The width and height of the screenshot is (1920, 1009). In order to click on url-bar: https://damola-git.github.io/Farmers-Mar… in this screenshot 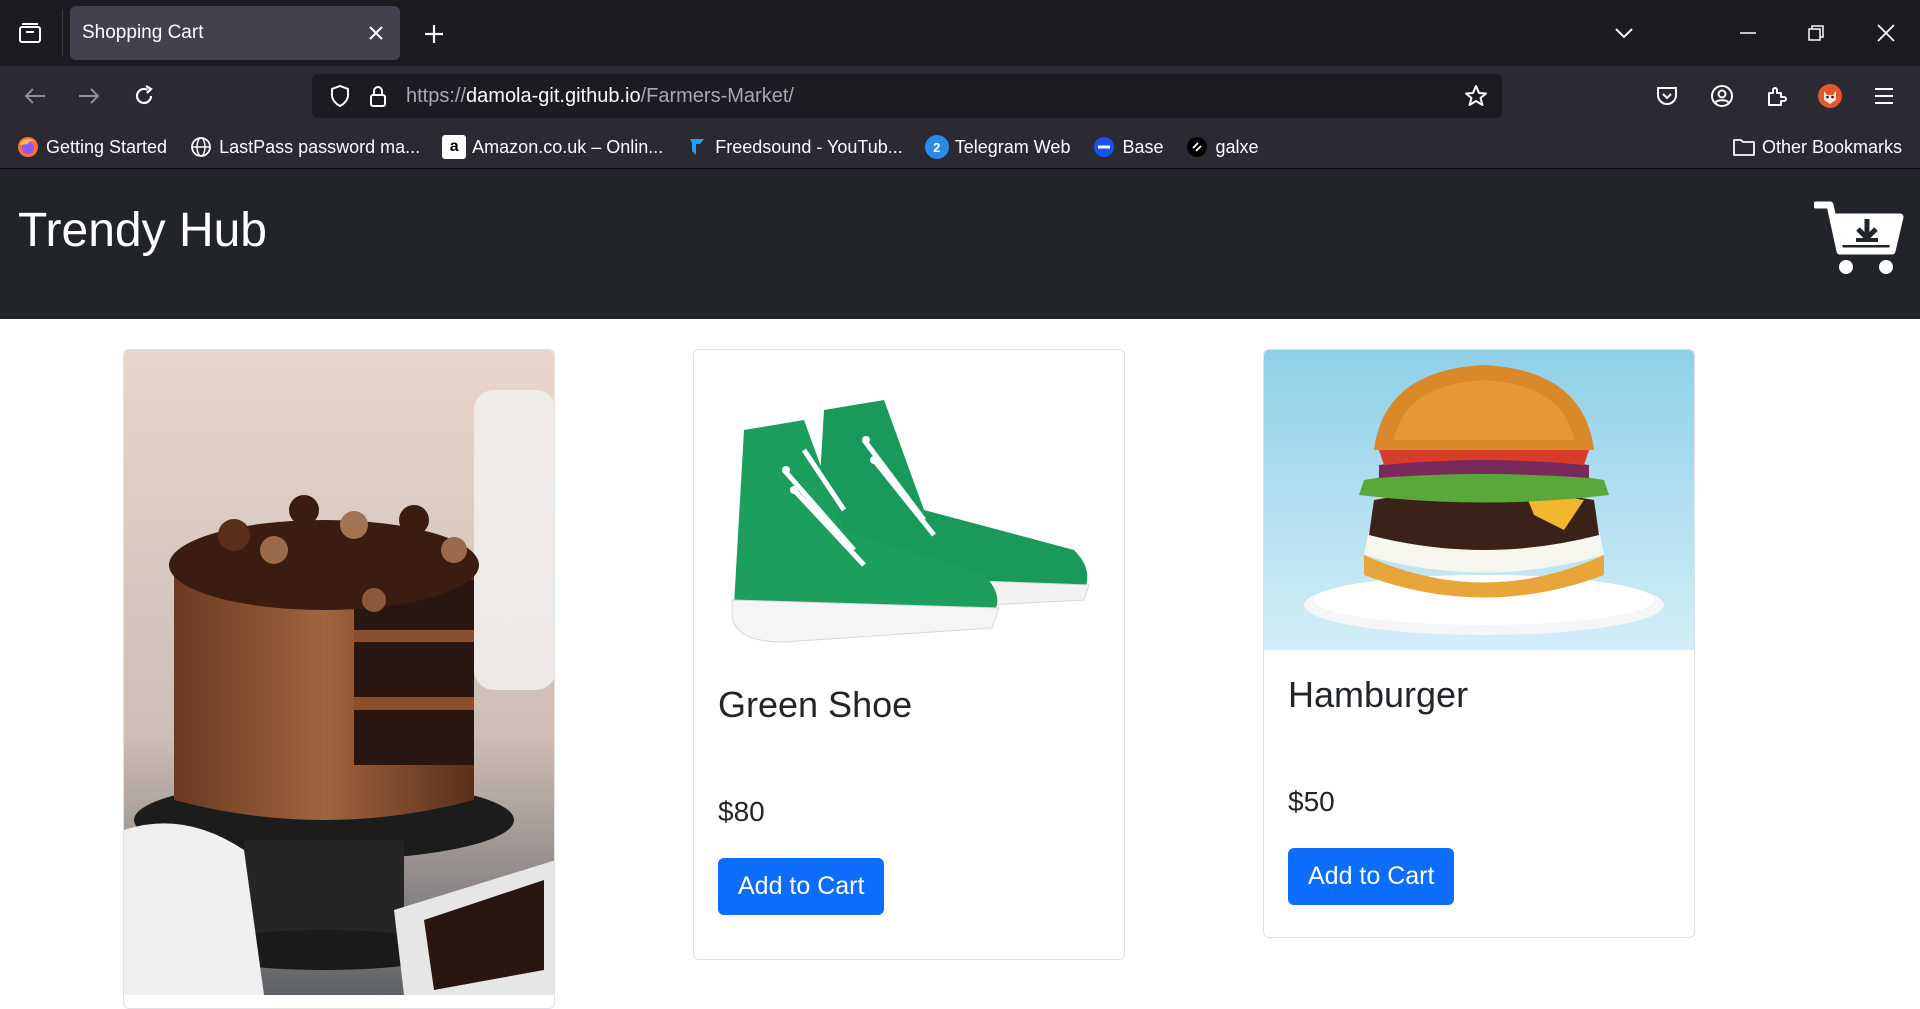, I will do `click(907, 96)`.